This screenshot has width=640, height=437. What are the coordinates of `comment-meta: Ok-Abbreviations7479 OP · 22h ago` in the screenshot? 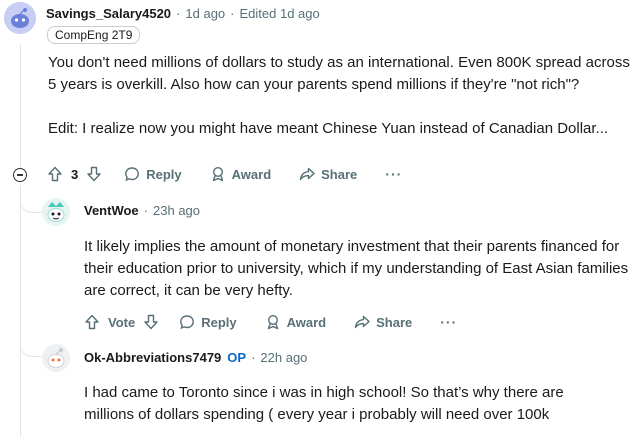 It's located at (195, 357).